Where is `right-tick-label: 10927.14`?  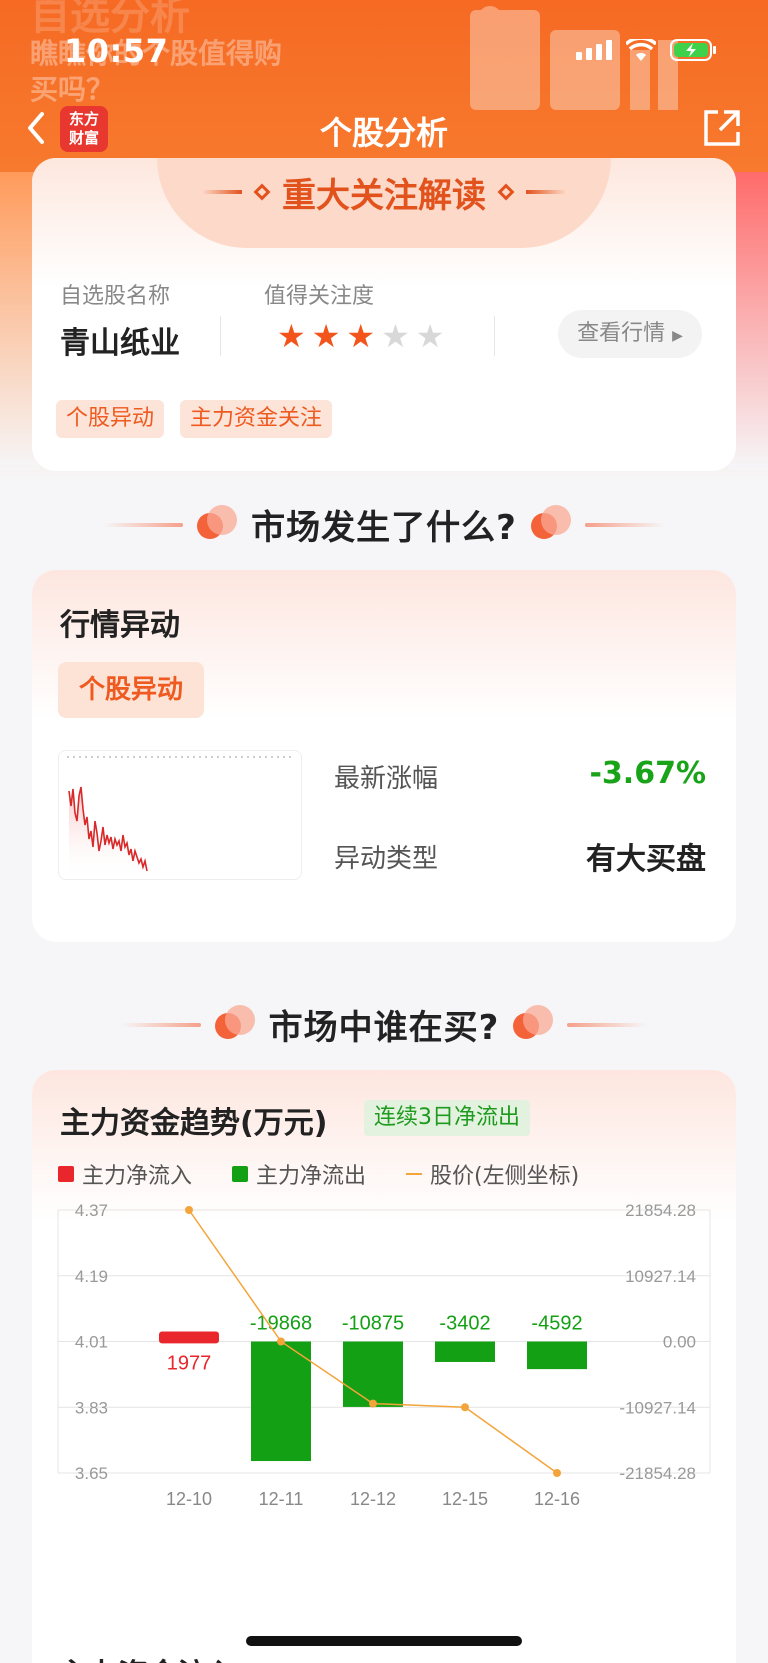 right-tick-label: 10927.14 is located at coordinates (660, 1276).